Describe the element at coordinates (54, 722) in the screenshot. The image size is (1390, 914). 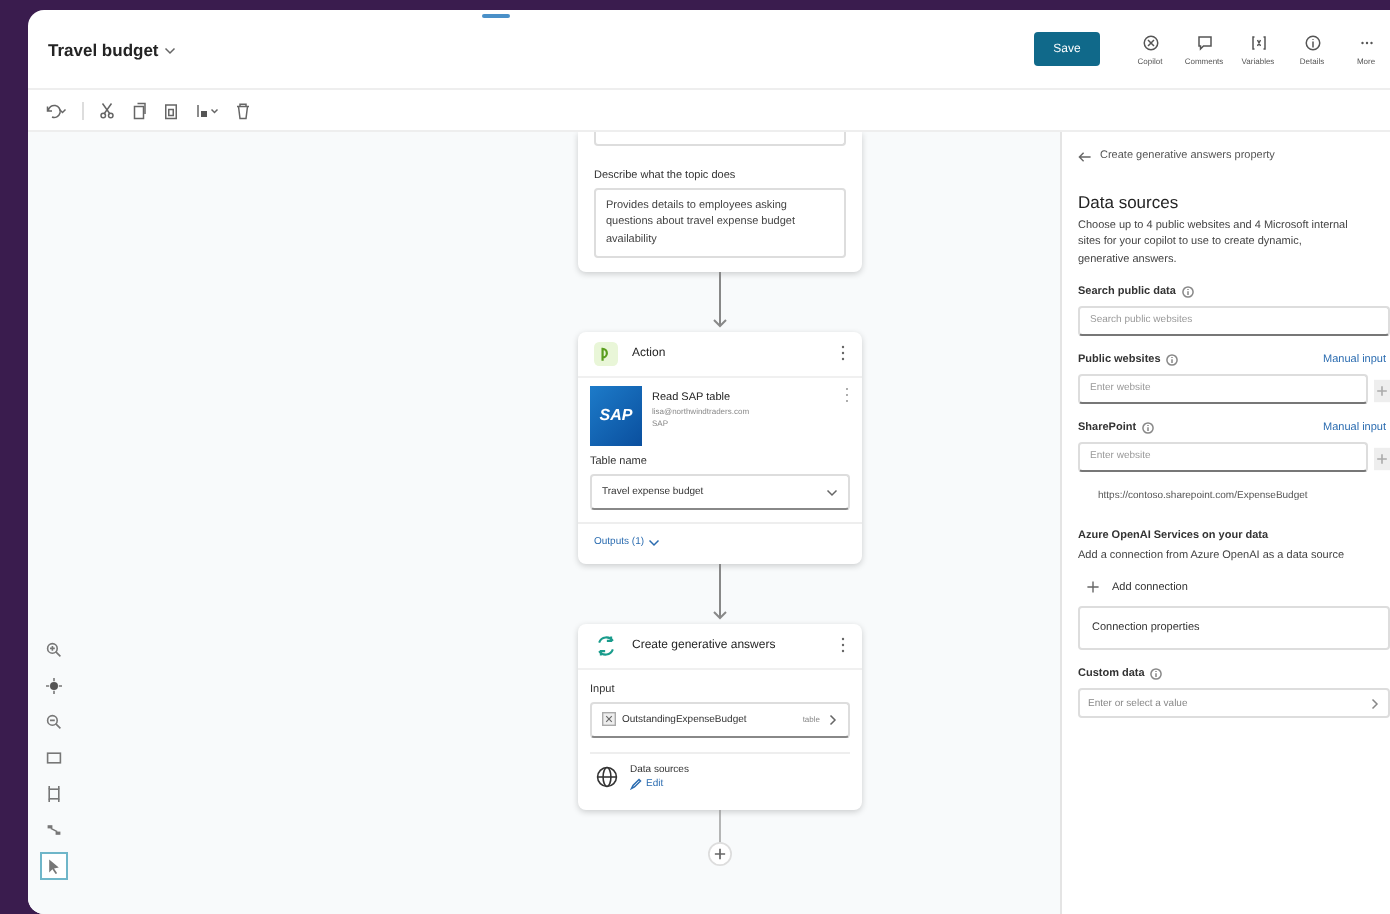
I see `zoom-out-icon` at that location.